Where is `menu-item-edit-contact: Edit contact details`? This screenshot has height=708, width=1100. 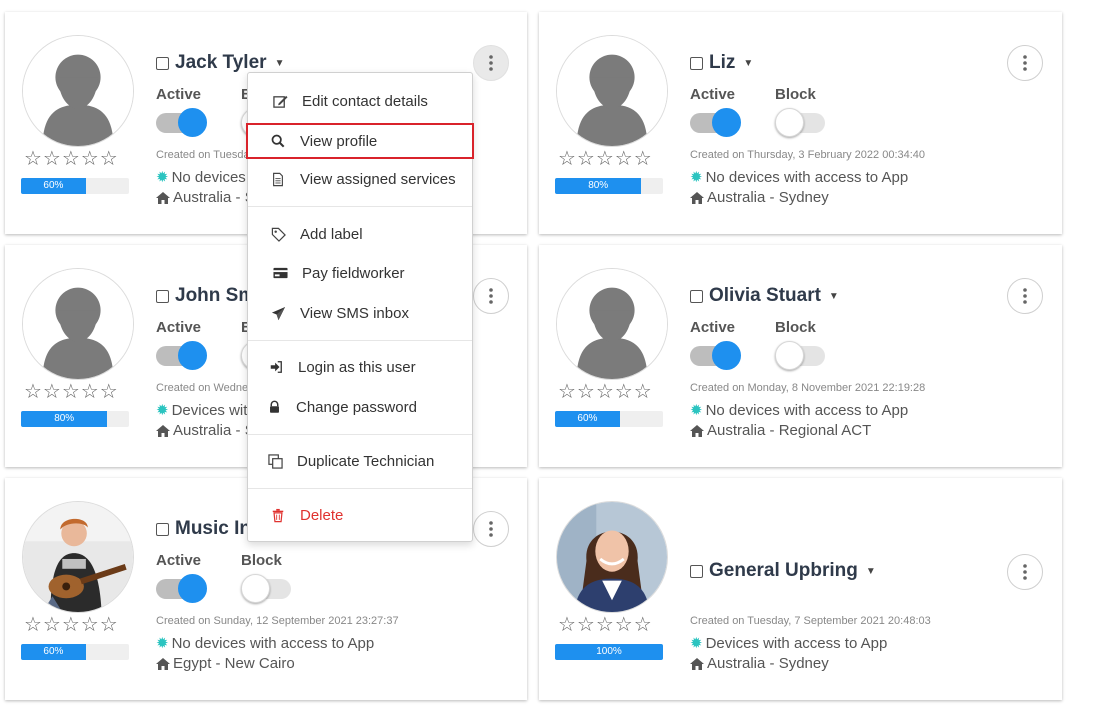 menu-item-edit-contact: Edit contact details is located at coordinates (360, 101).